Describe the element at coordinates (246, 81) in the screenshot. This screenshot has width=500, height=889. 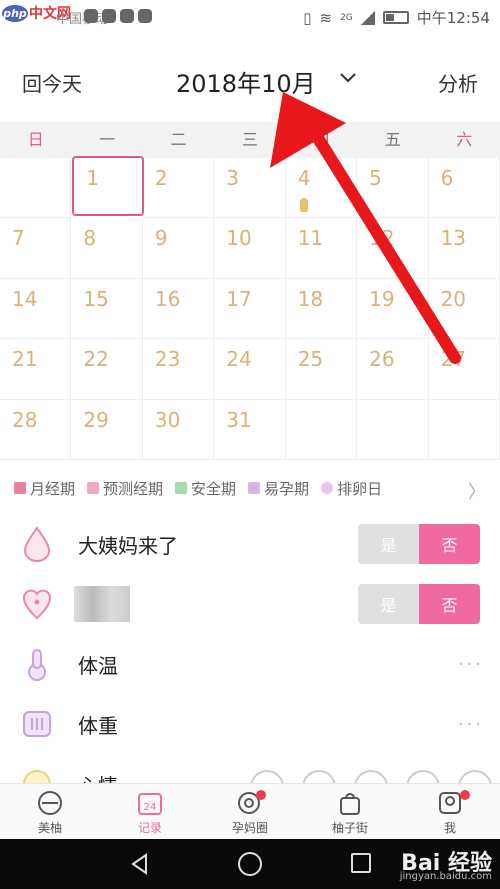
I see `month-title: 2018年10月` at that location.